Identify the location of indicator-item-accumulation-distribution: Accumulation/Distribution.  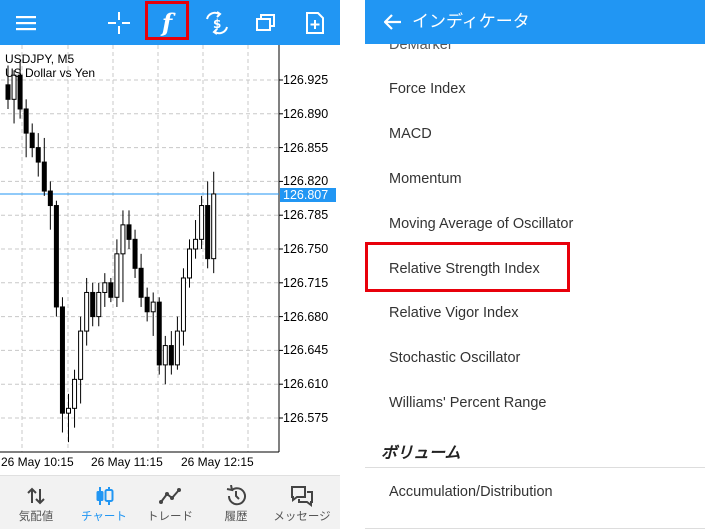
(471, 492).